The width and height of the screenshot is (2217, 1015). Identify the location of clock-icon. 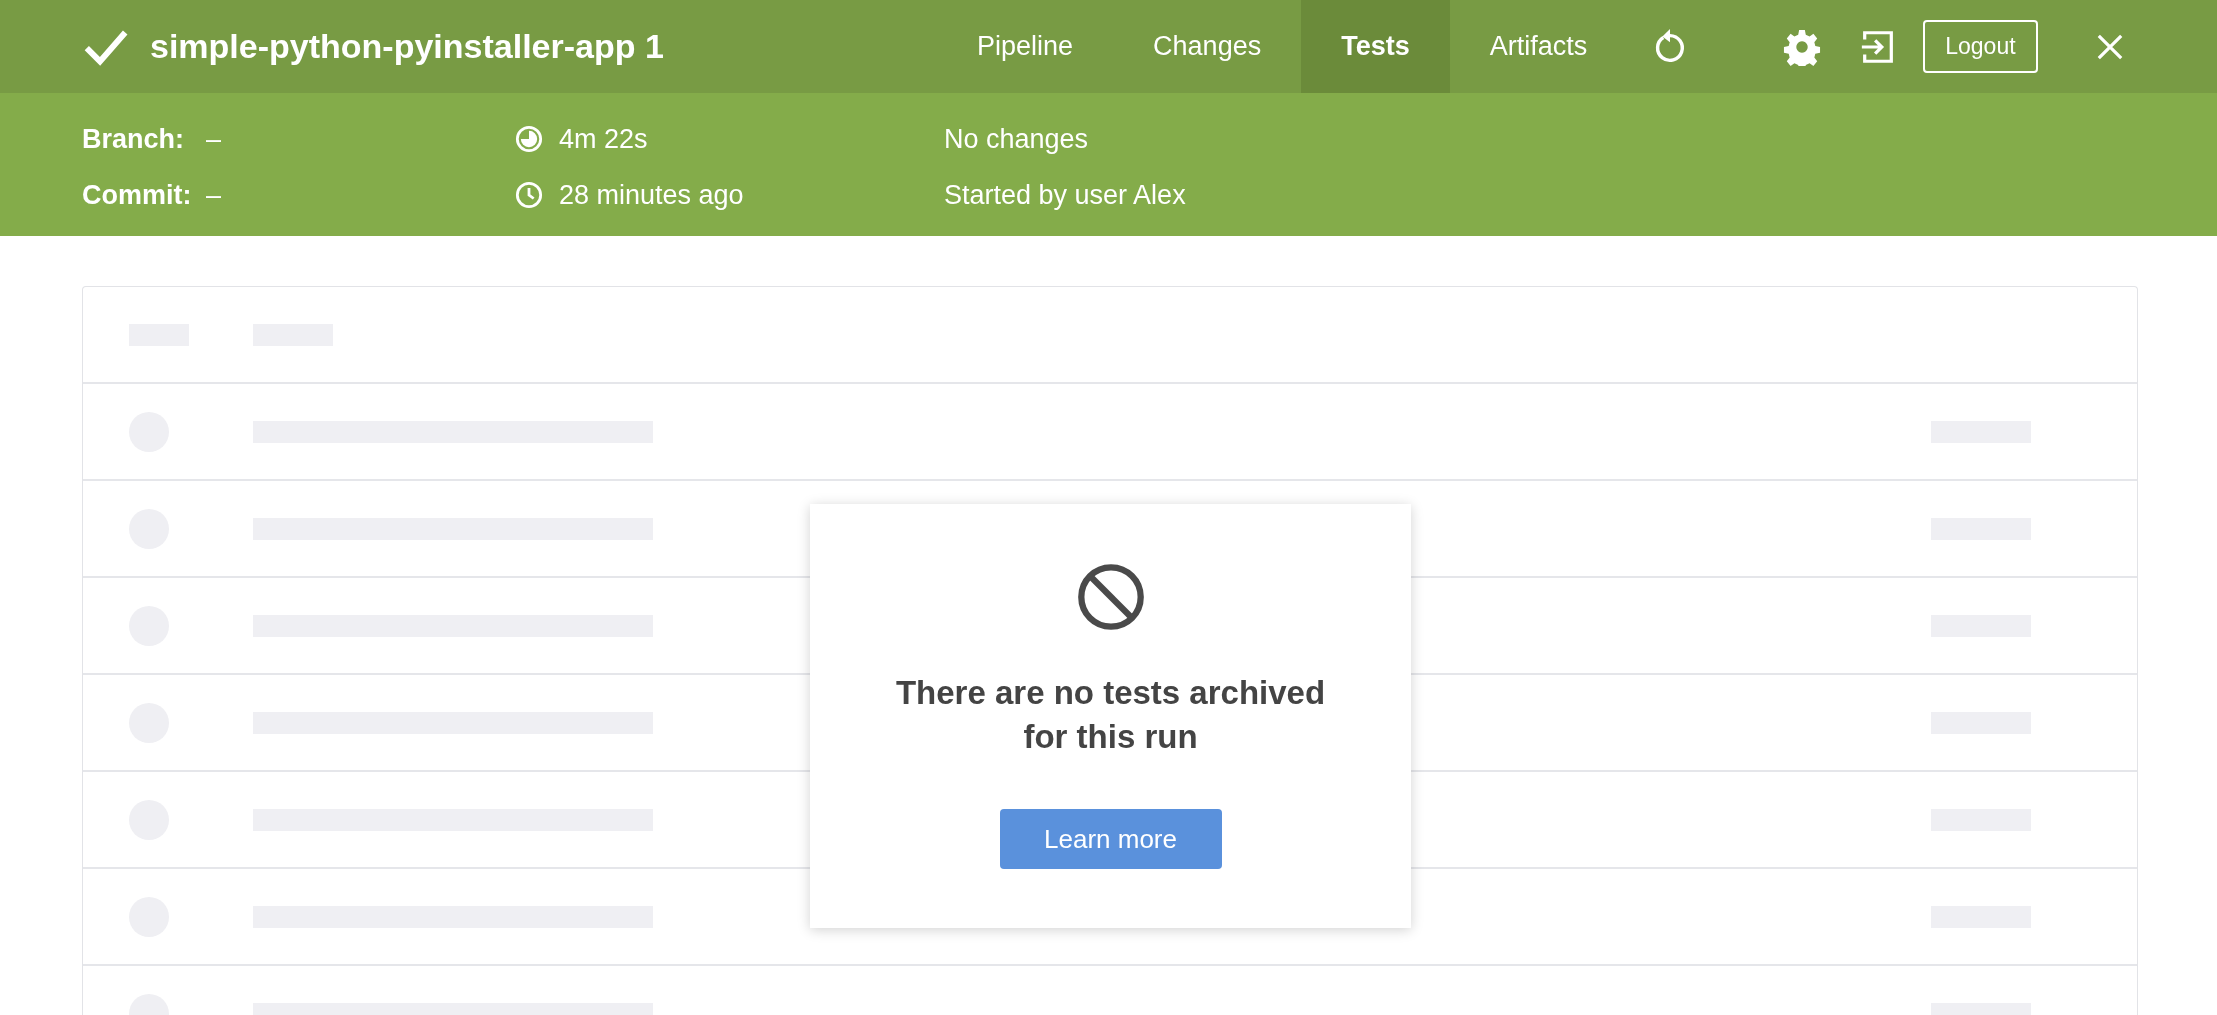
(529, 195).